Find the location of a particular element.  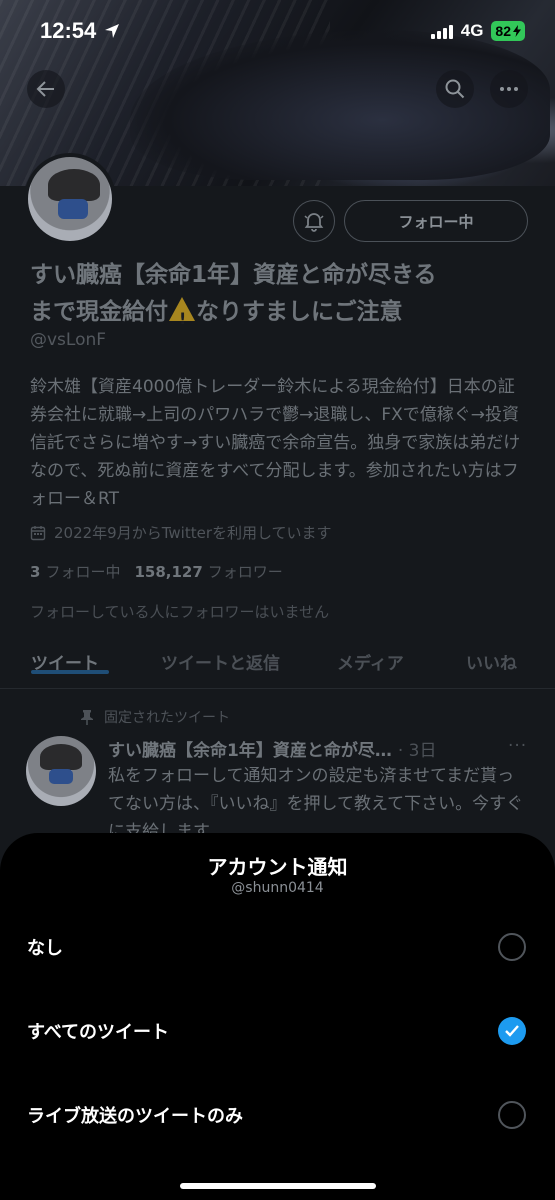

pinned-tweet-label: 固定されたツイート is located at coordinates (155, 717).